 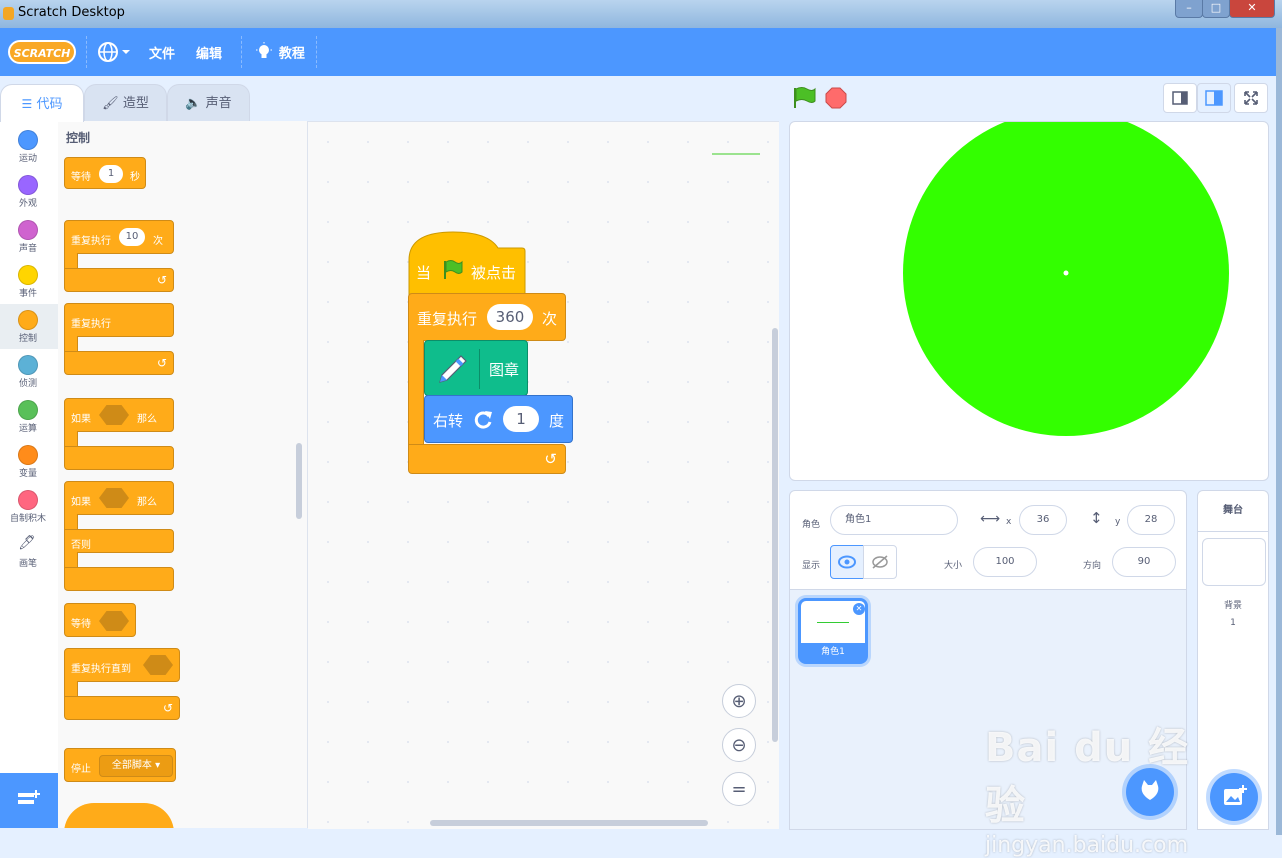 I want to click on script-block-repeat: 重复执行 360 次, so click(x=487, y=317).